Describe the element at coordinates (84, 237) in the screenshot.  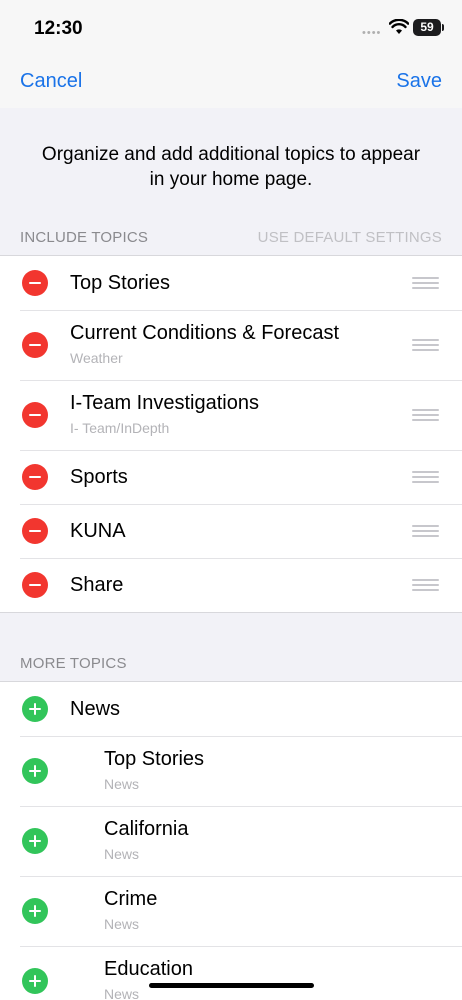
I see `include-topics-label: INCLUDE TOPICS` at that location.